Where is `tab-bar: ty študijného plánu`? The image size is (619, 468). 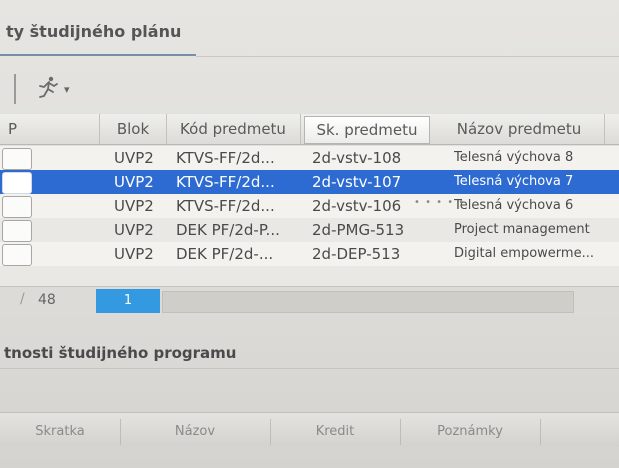 tab-bar: ty študijného plánu is located at coordinates (309, 34).